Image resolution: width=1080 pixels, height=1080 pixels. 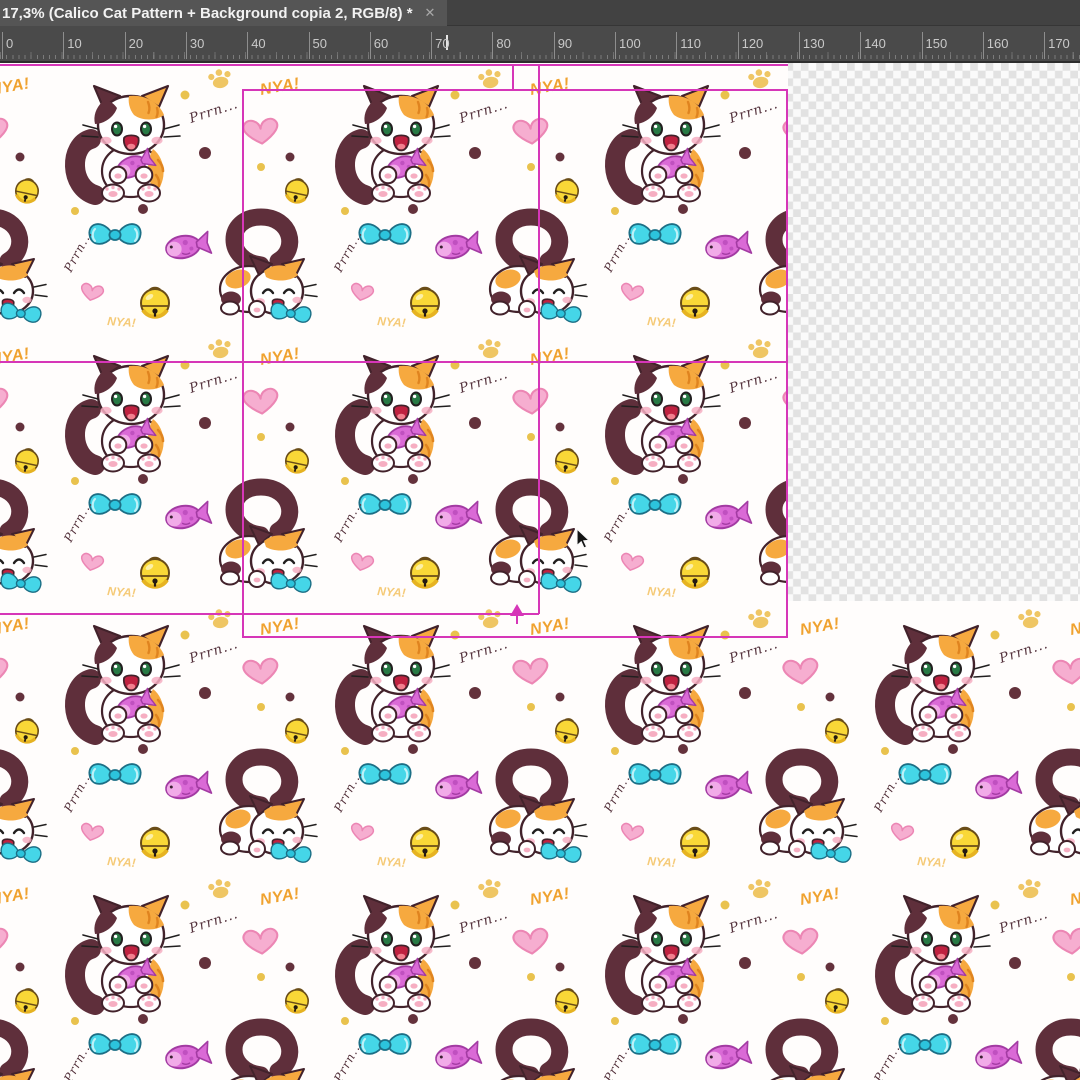 I want to click on ruler-tick-label: 90, so click(x=565, y=43).